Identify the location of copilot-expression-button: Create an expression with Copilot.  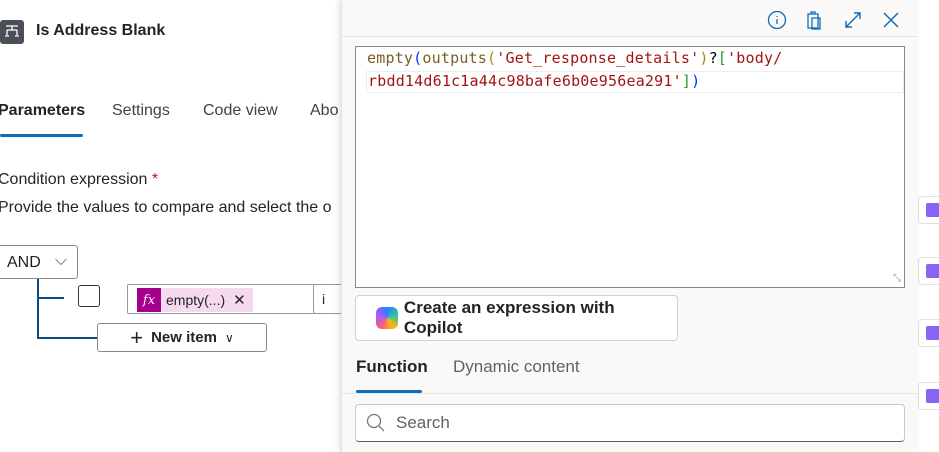
(516, 318).